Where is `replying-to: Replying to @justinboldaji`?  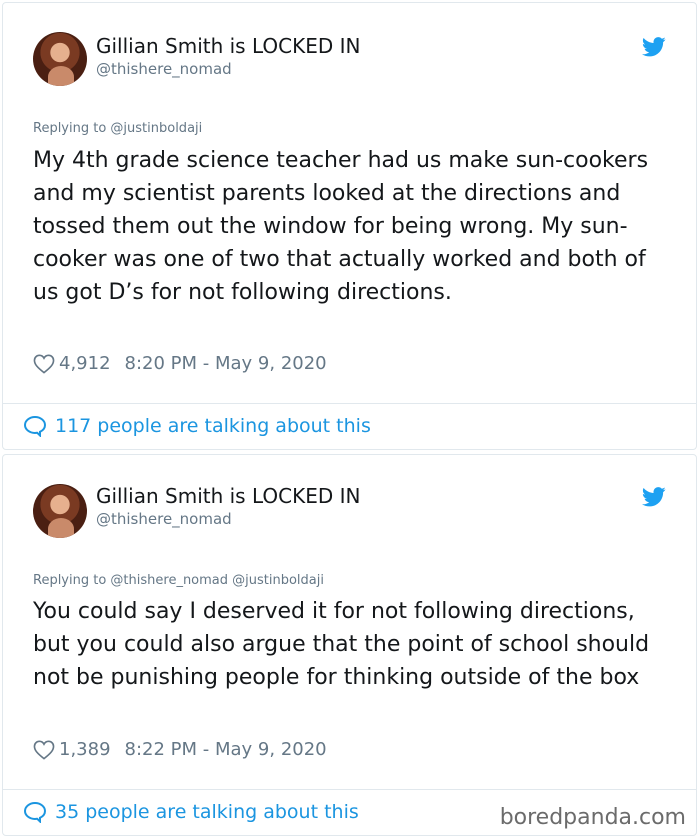
replying-to: Replying to @justinboldaji is located at coordinates (117, 128).